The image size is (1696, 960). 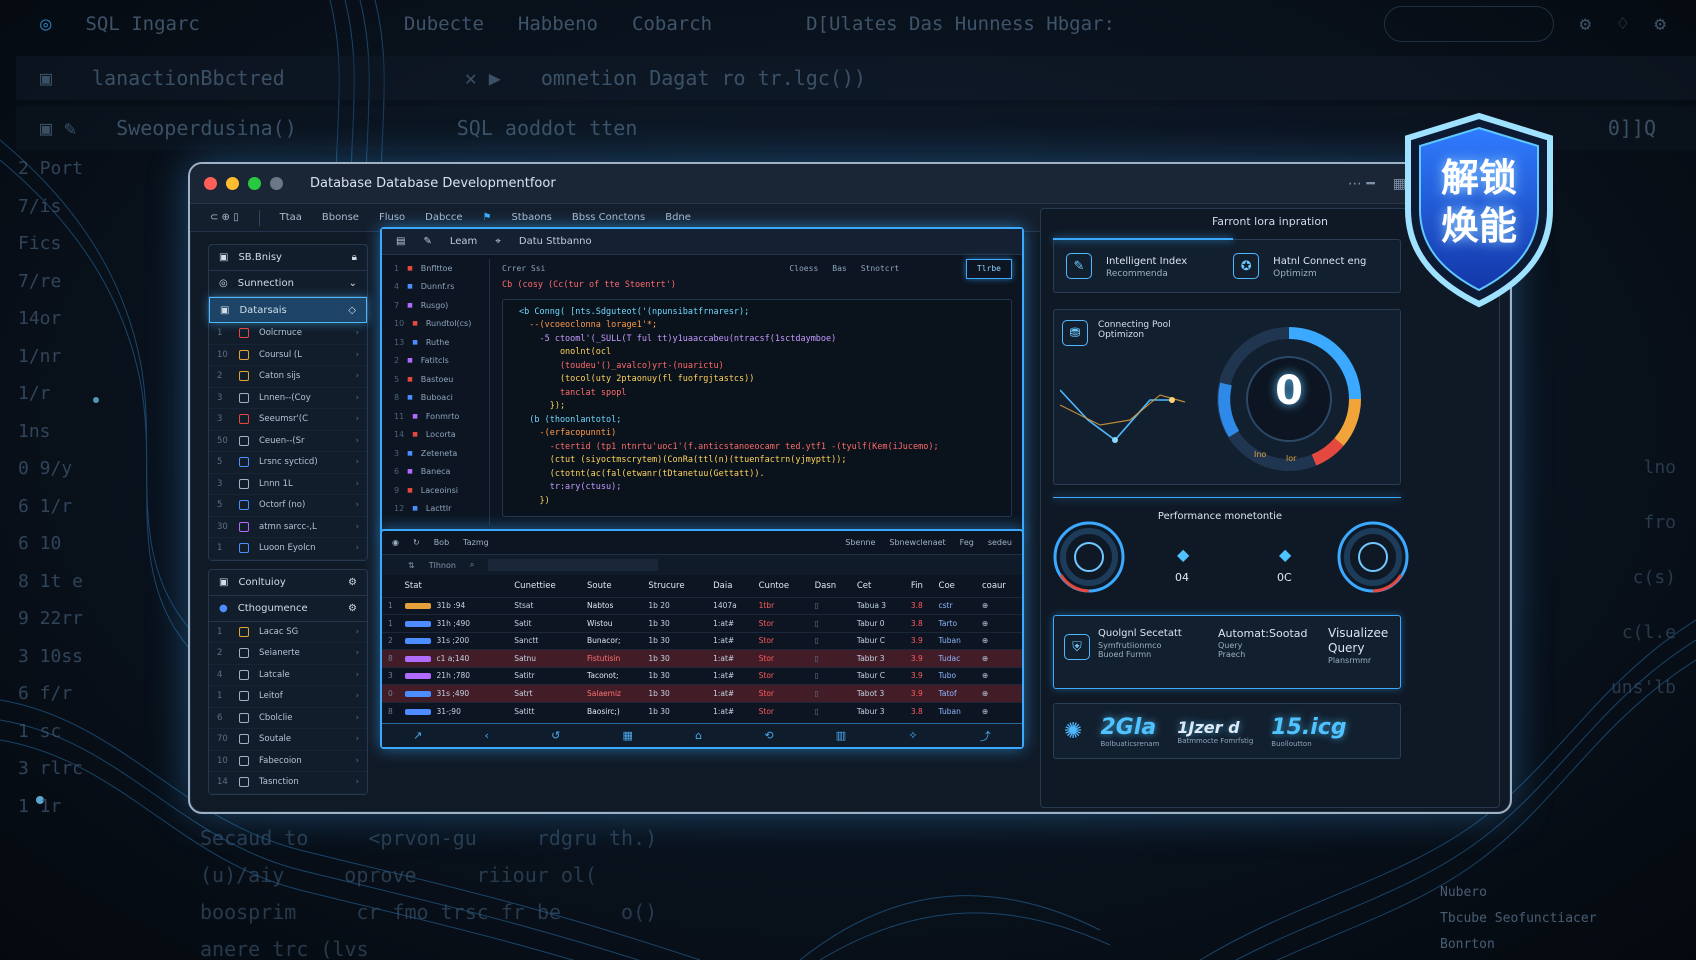 What do you see at coordinates (860, 542) in the screenshot?
I see `grid-tool: Sbenne` at bounding box center [860, 542].